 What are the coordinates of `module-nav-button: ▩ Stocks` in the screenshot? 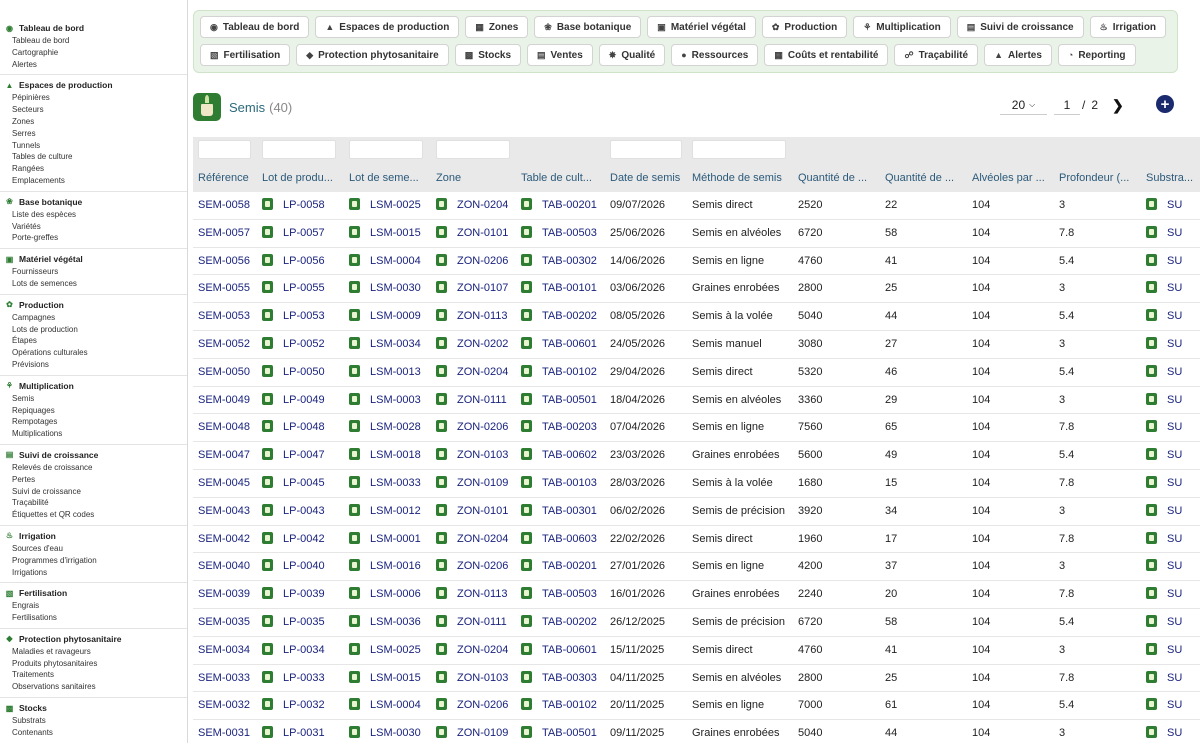 It's located at (488, 55).